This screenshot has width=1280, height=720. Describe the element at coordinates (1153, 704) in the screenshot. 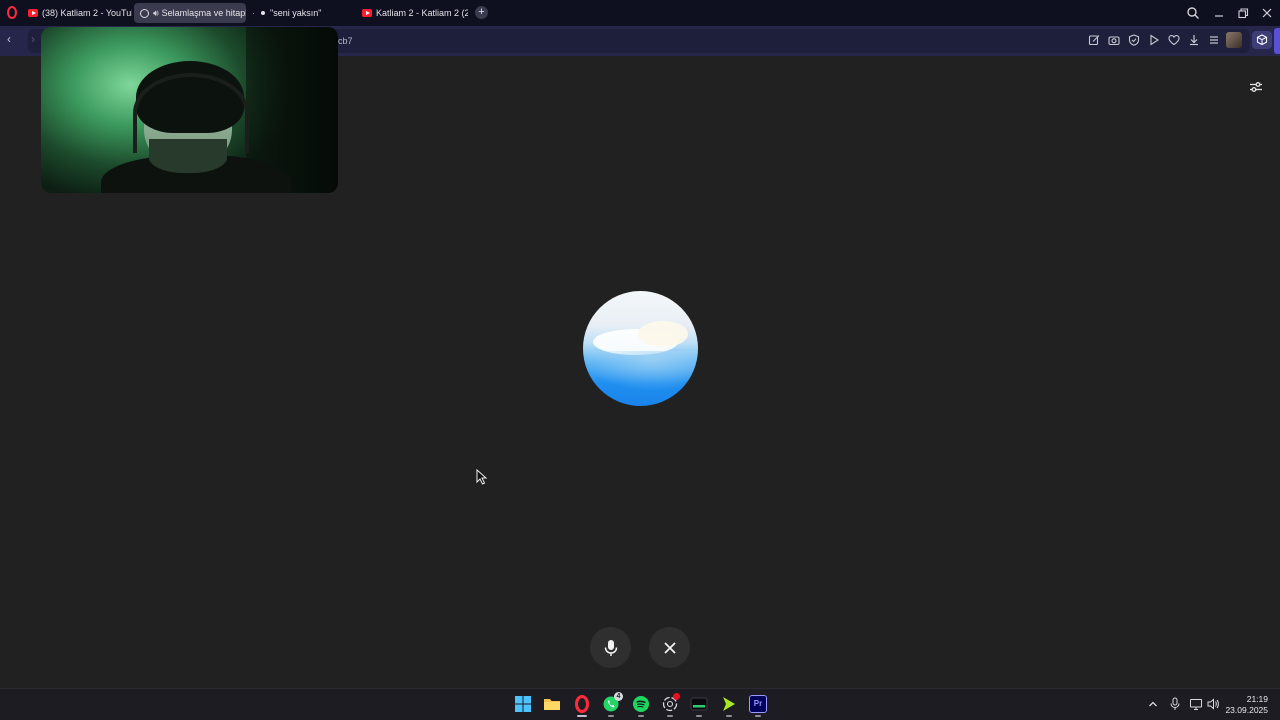

I see `chevron-up-icon` at that location.